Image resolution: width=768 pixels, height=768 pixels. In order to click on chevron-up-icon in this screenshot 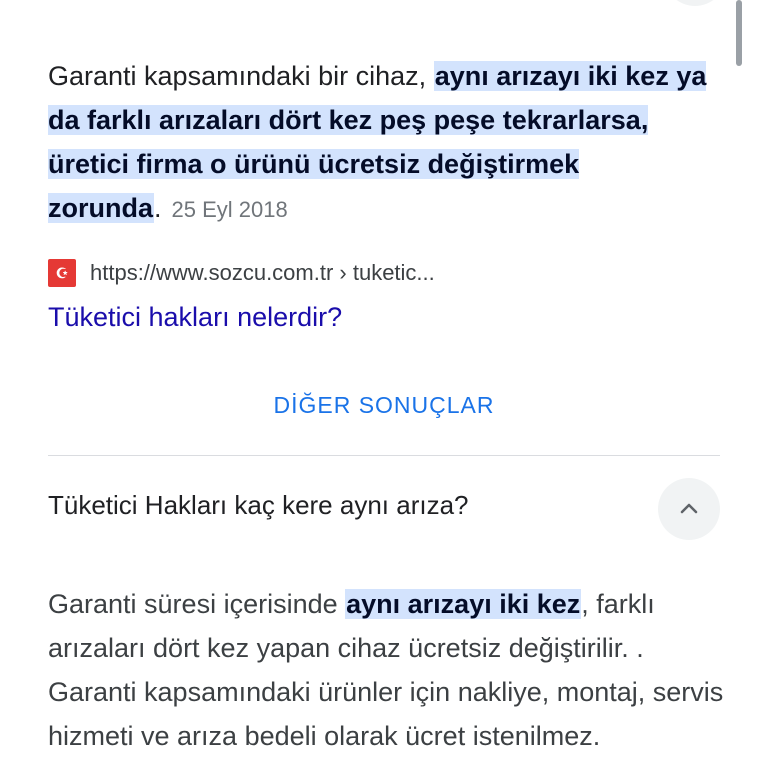, I will do `click(689, 508)`.